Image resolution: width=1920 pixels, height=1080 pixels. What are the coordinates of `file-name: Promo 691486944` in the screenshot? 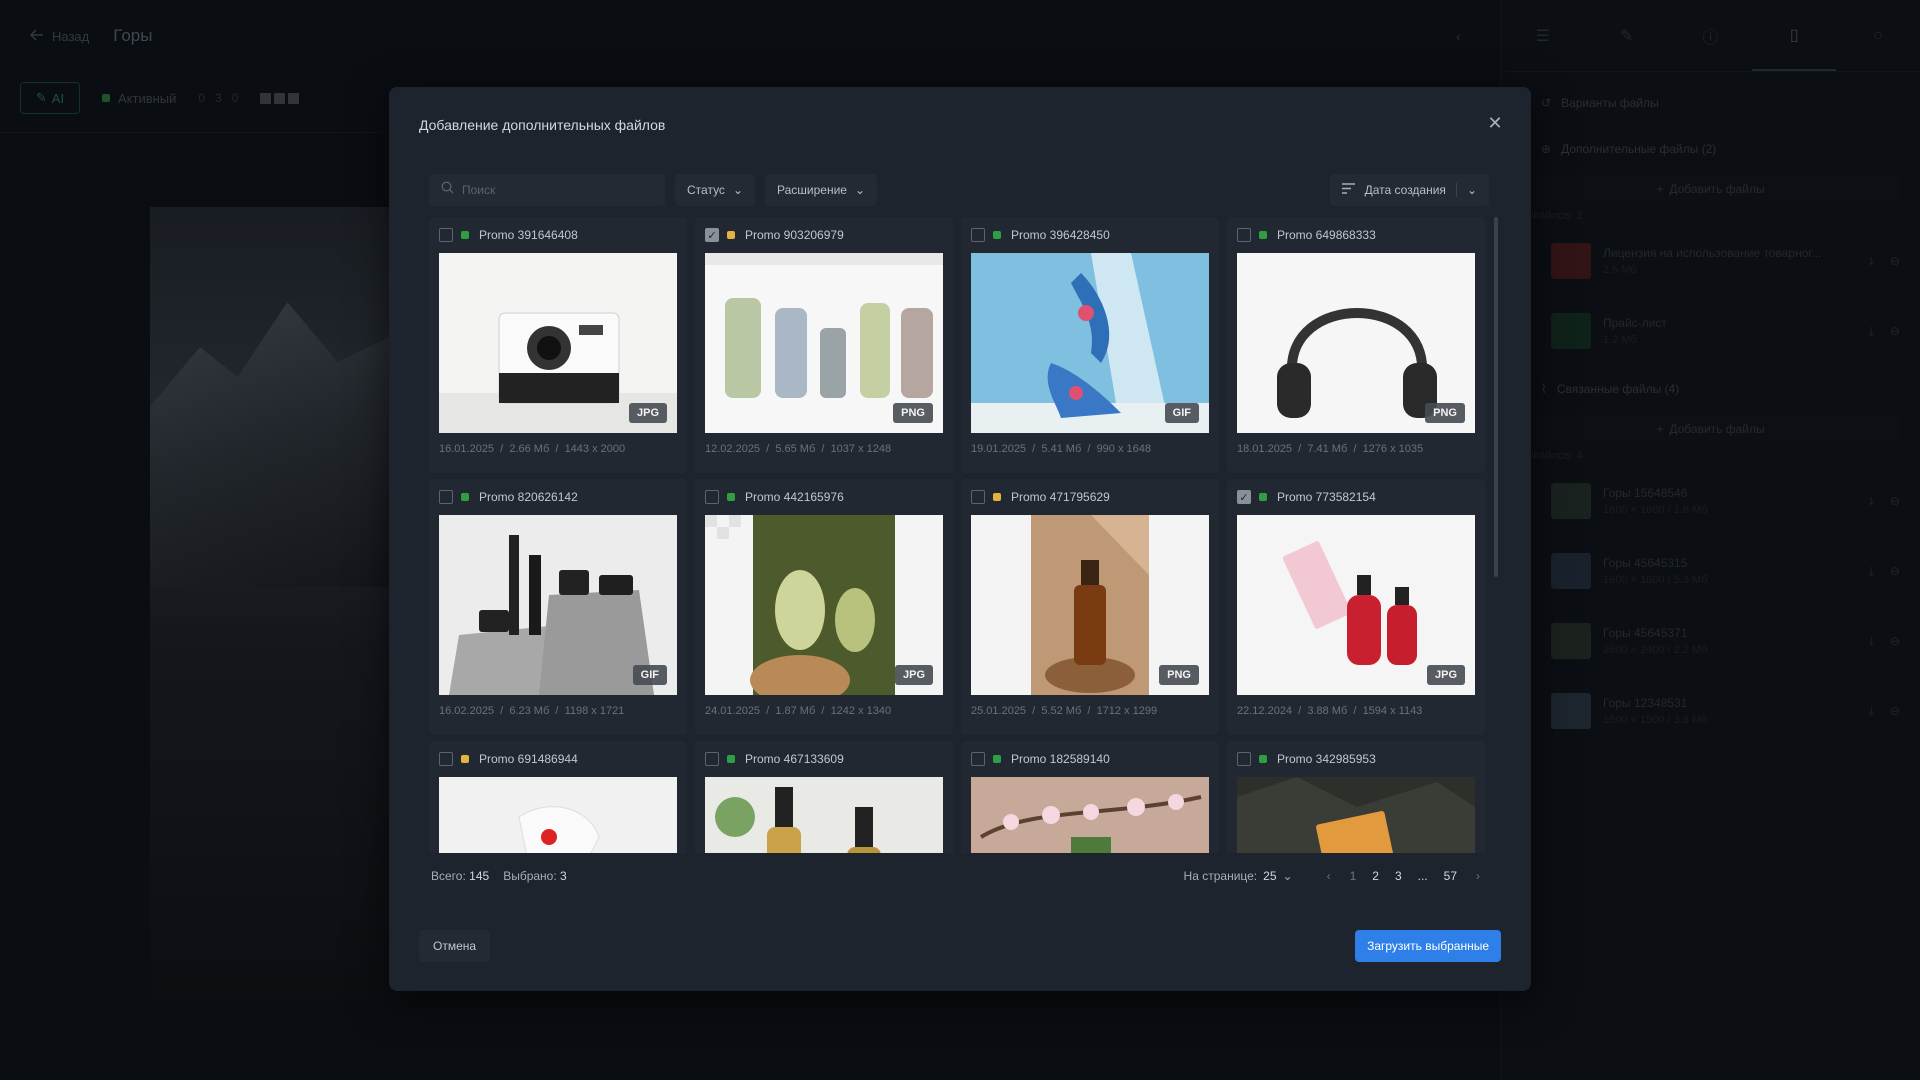 It's located at (528, 759).